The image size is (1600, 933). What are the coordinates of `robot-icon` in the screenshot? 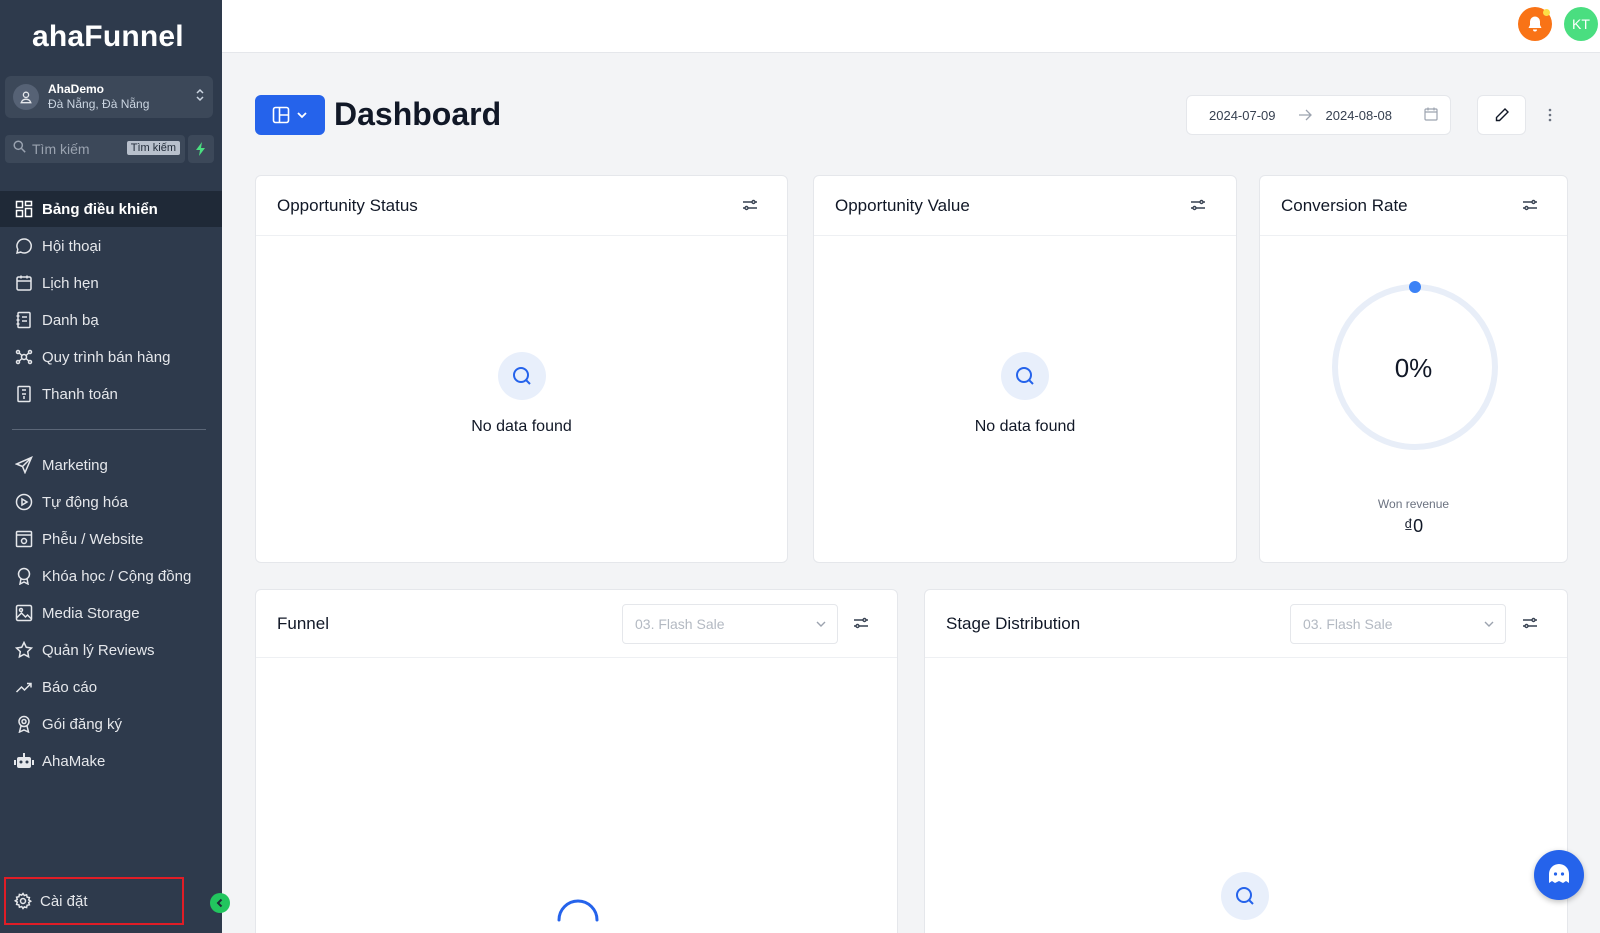 It's located at (24, 761).